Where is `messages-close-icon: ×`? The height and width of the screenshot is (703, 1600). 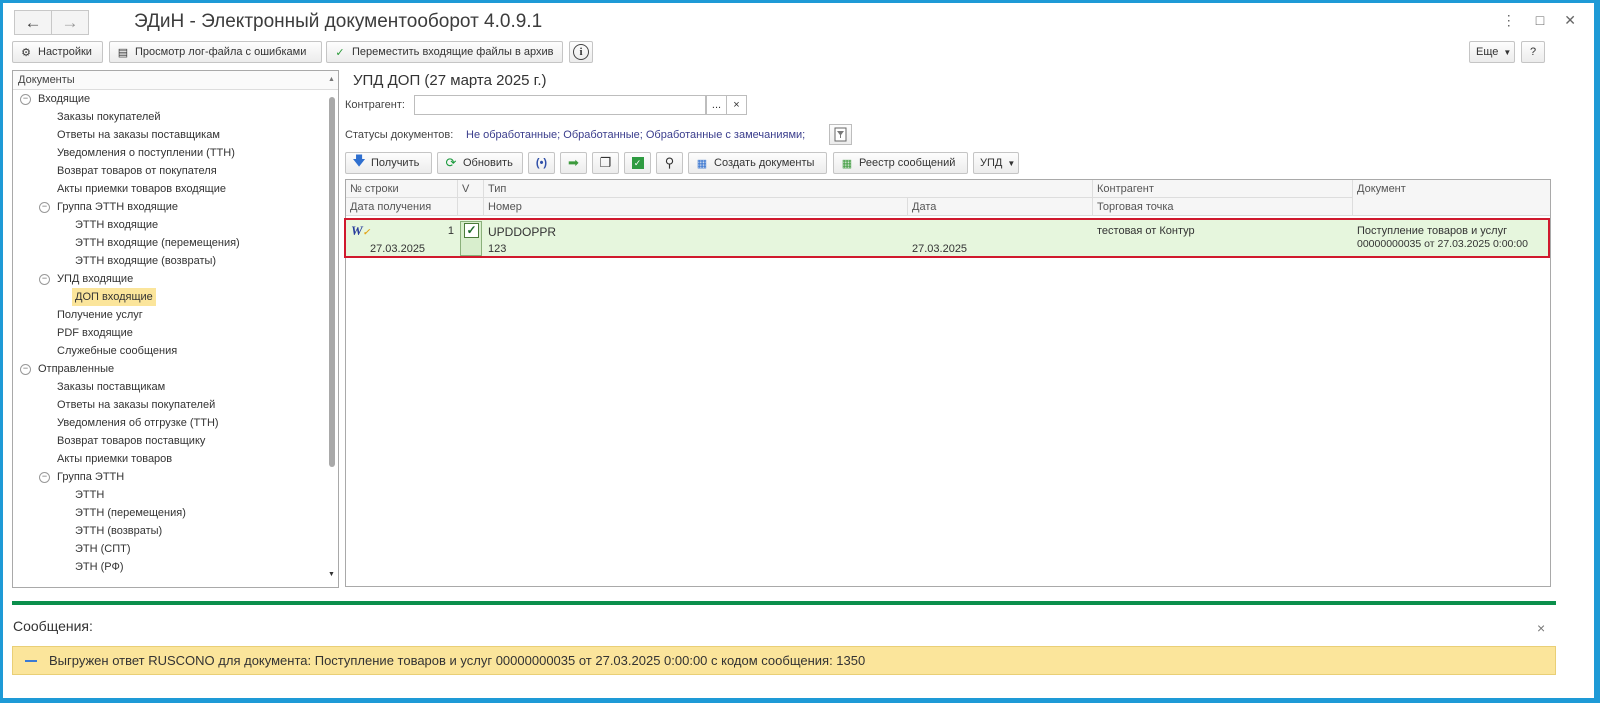
messages-close-icon: × is located at coordinates (1541, 628).